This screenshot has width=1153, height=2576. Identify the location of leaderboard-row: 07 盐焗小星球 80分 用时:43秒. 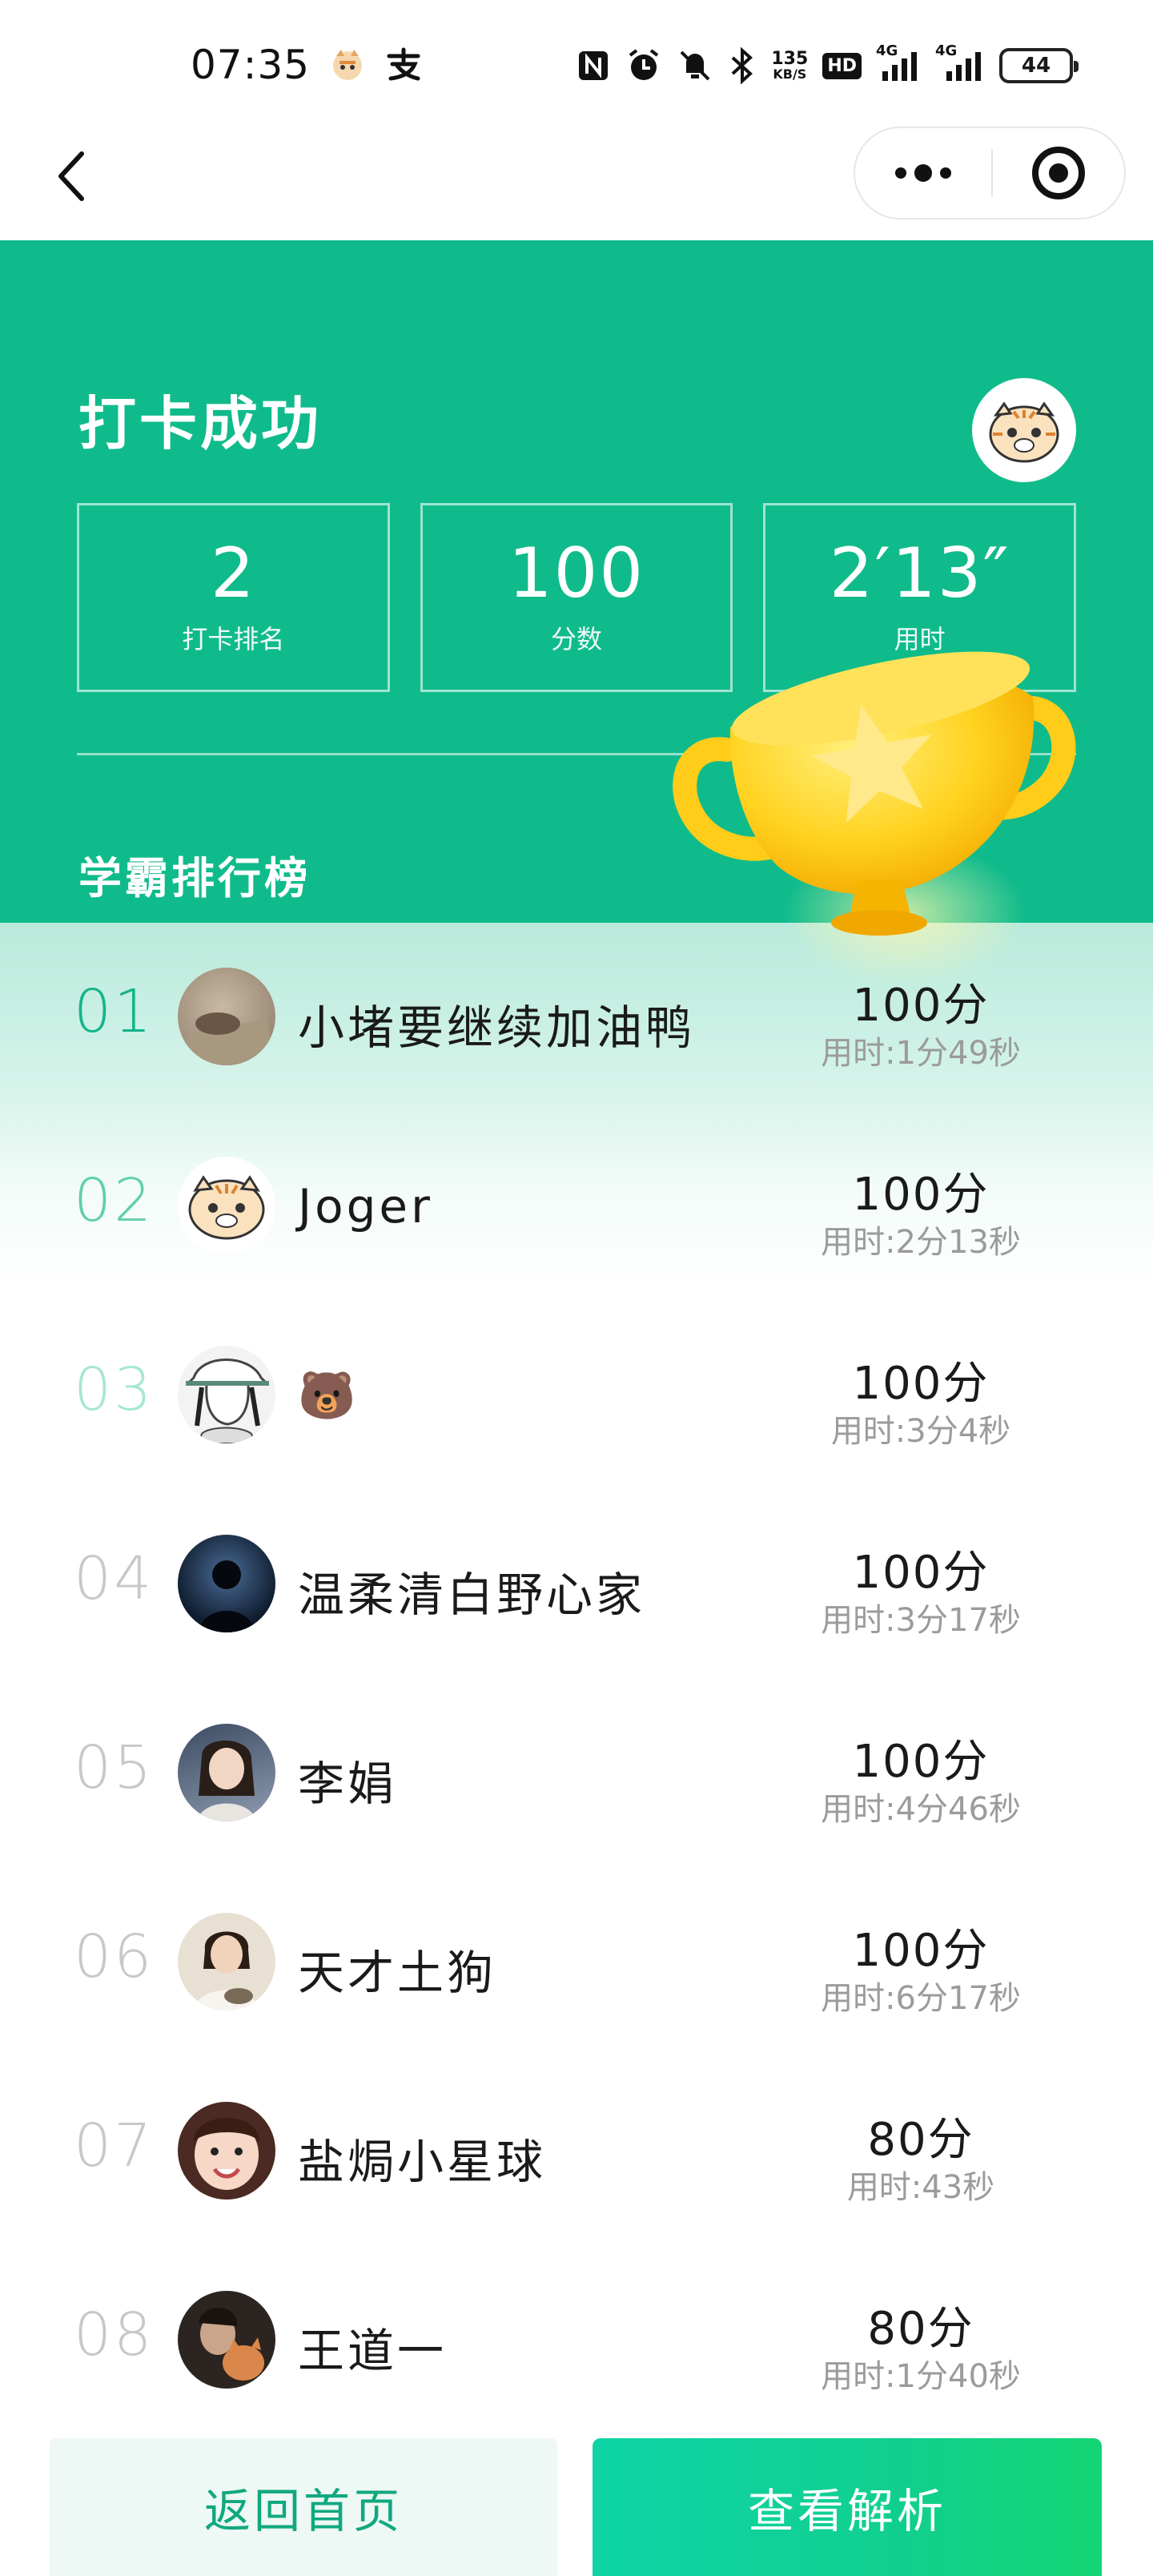
(576, 2151).